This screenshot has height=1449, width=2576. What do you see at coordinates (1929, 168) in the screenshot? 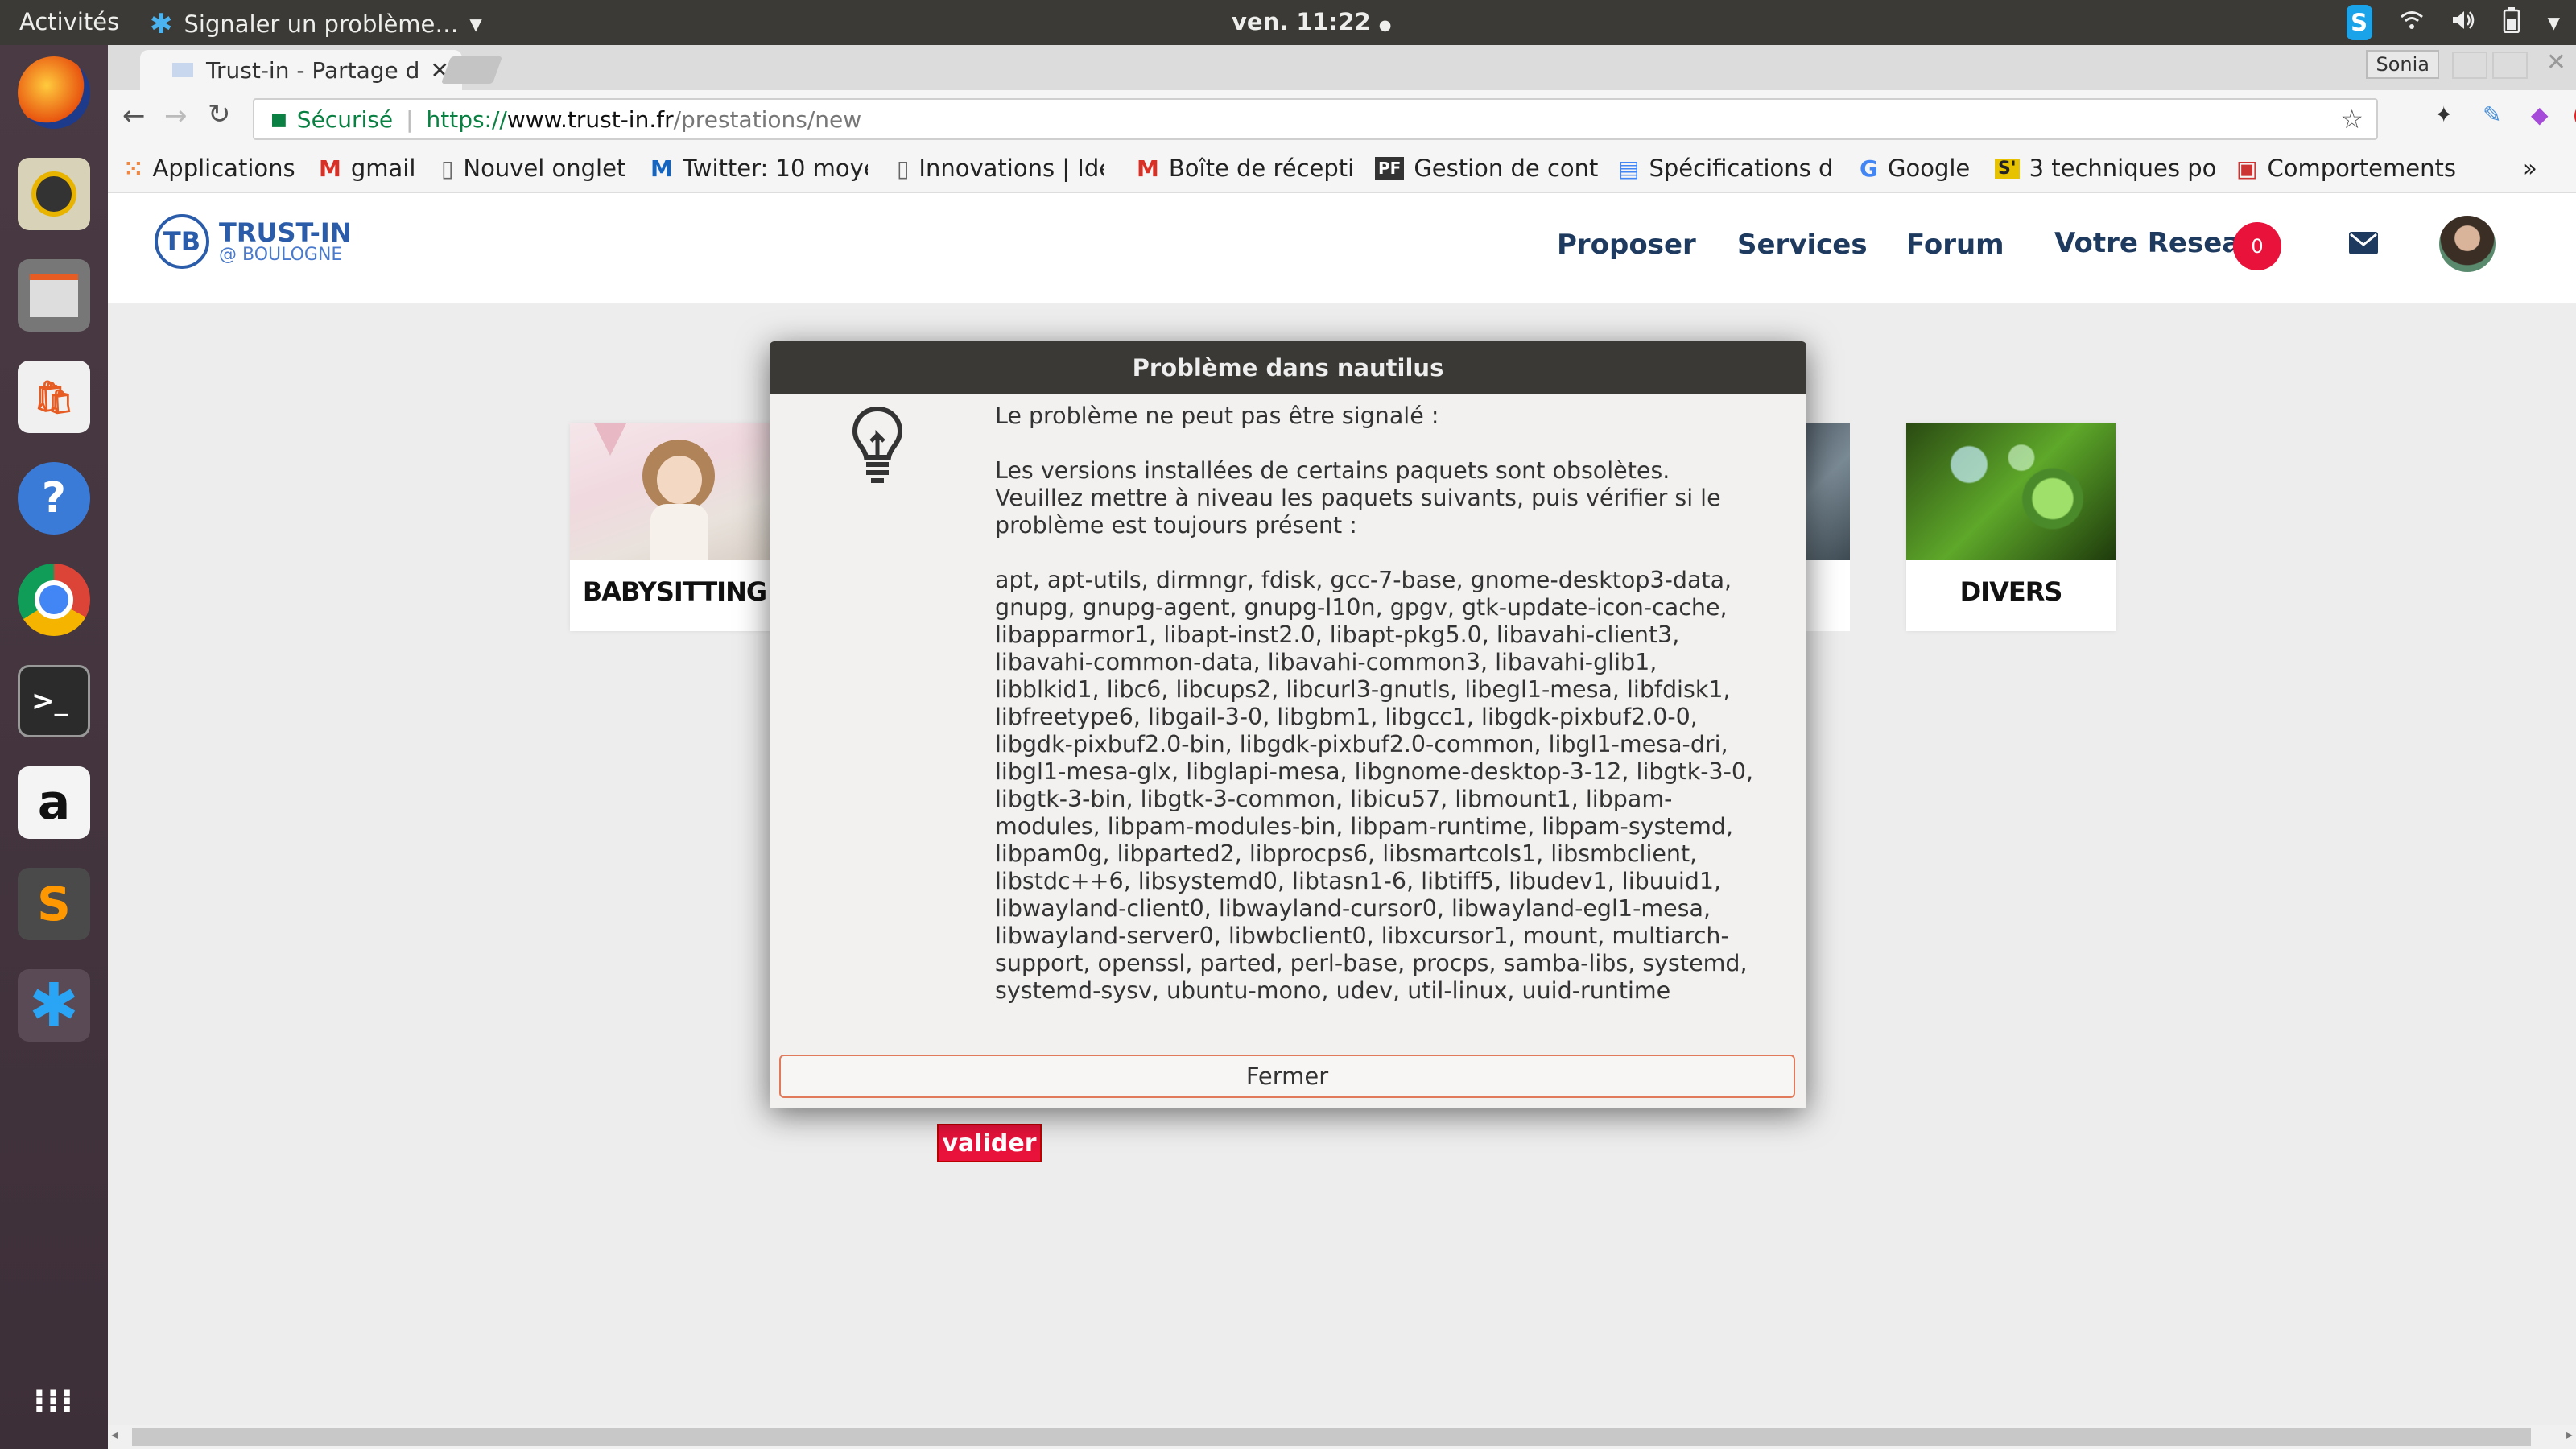
I see `bookmark-label: Google` at bounding box center [1929, 168].